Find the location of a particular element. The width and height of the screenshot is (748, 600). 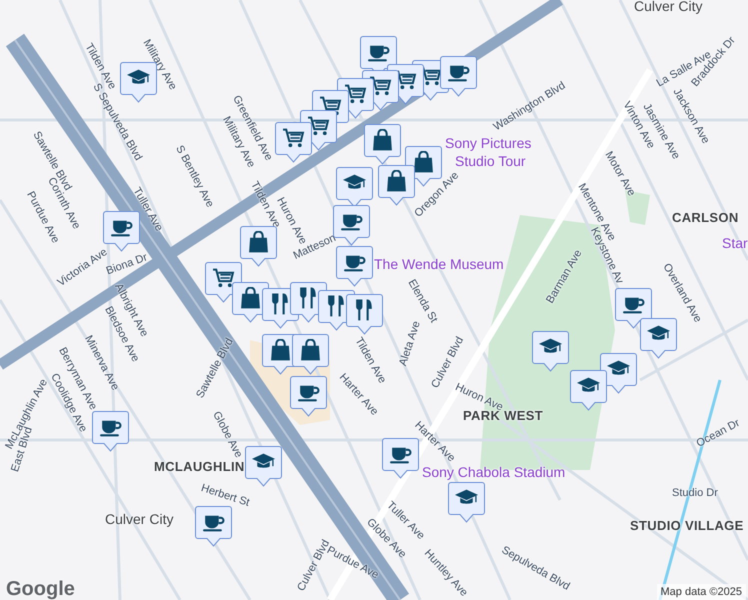

street-label: Aleta Ave is located at coordinates (410, 344).